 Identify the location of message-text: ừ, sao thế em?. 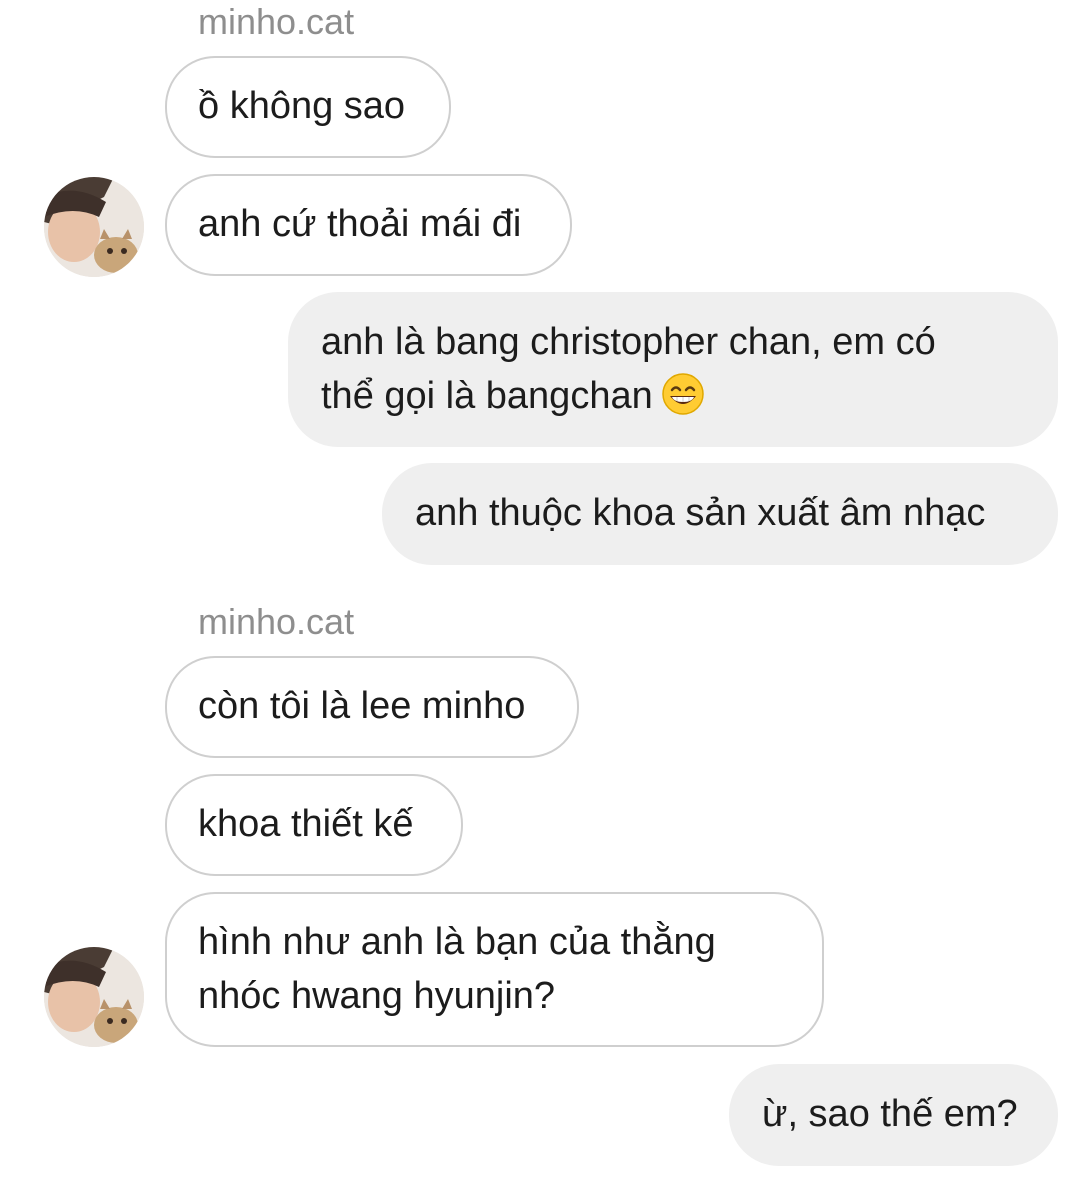
(890, 1114).